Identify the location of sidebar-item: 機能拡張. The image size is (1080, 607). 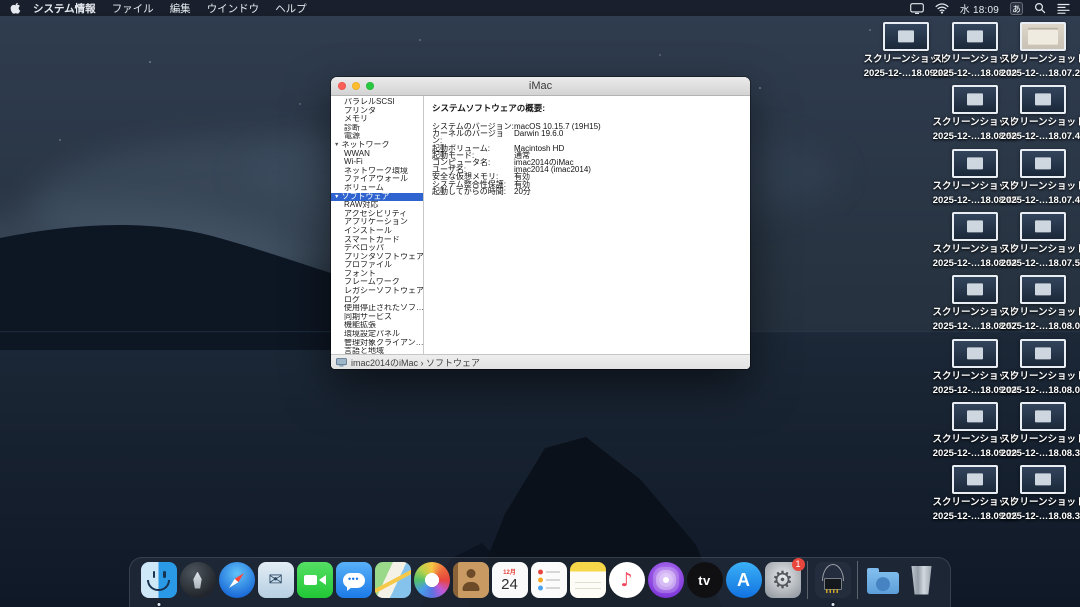
(377, 325).